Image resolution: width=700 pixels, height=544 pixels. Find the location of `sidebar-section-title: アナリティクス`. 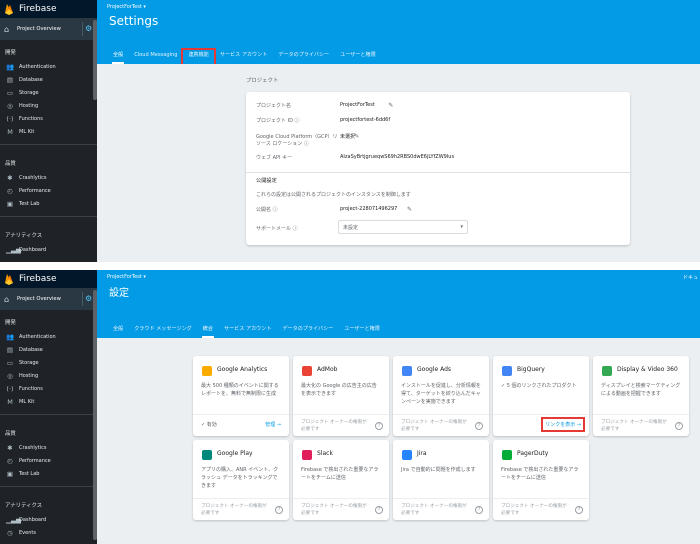

sidebar-section-title: アナリティクス is located at coordinates (24, 506).